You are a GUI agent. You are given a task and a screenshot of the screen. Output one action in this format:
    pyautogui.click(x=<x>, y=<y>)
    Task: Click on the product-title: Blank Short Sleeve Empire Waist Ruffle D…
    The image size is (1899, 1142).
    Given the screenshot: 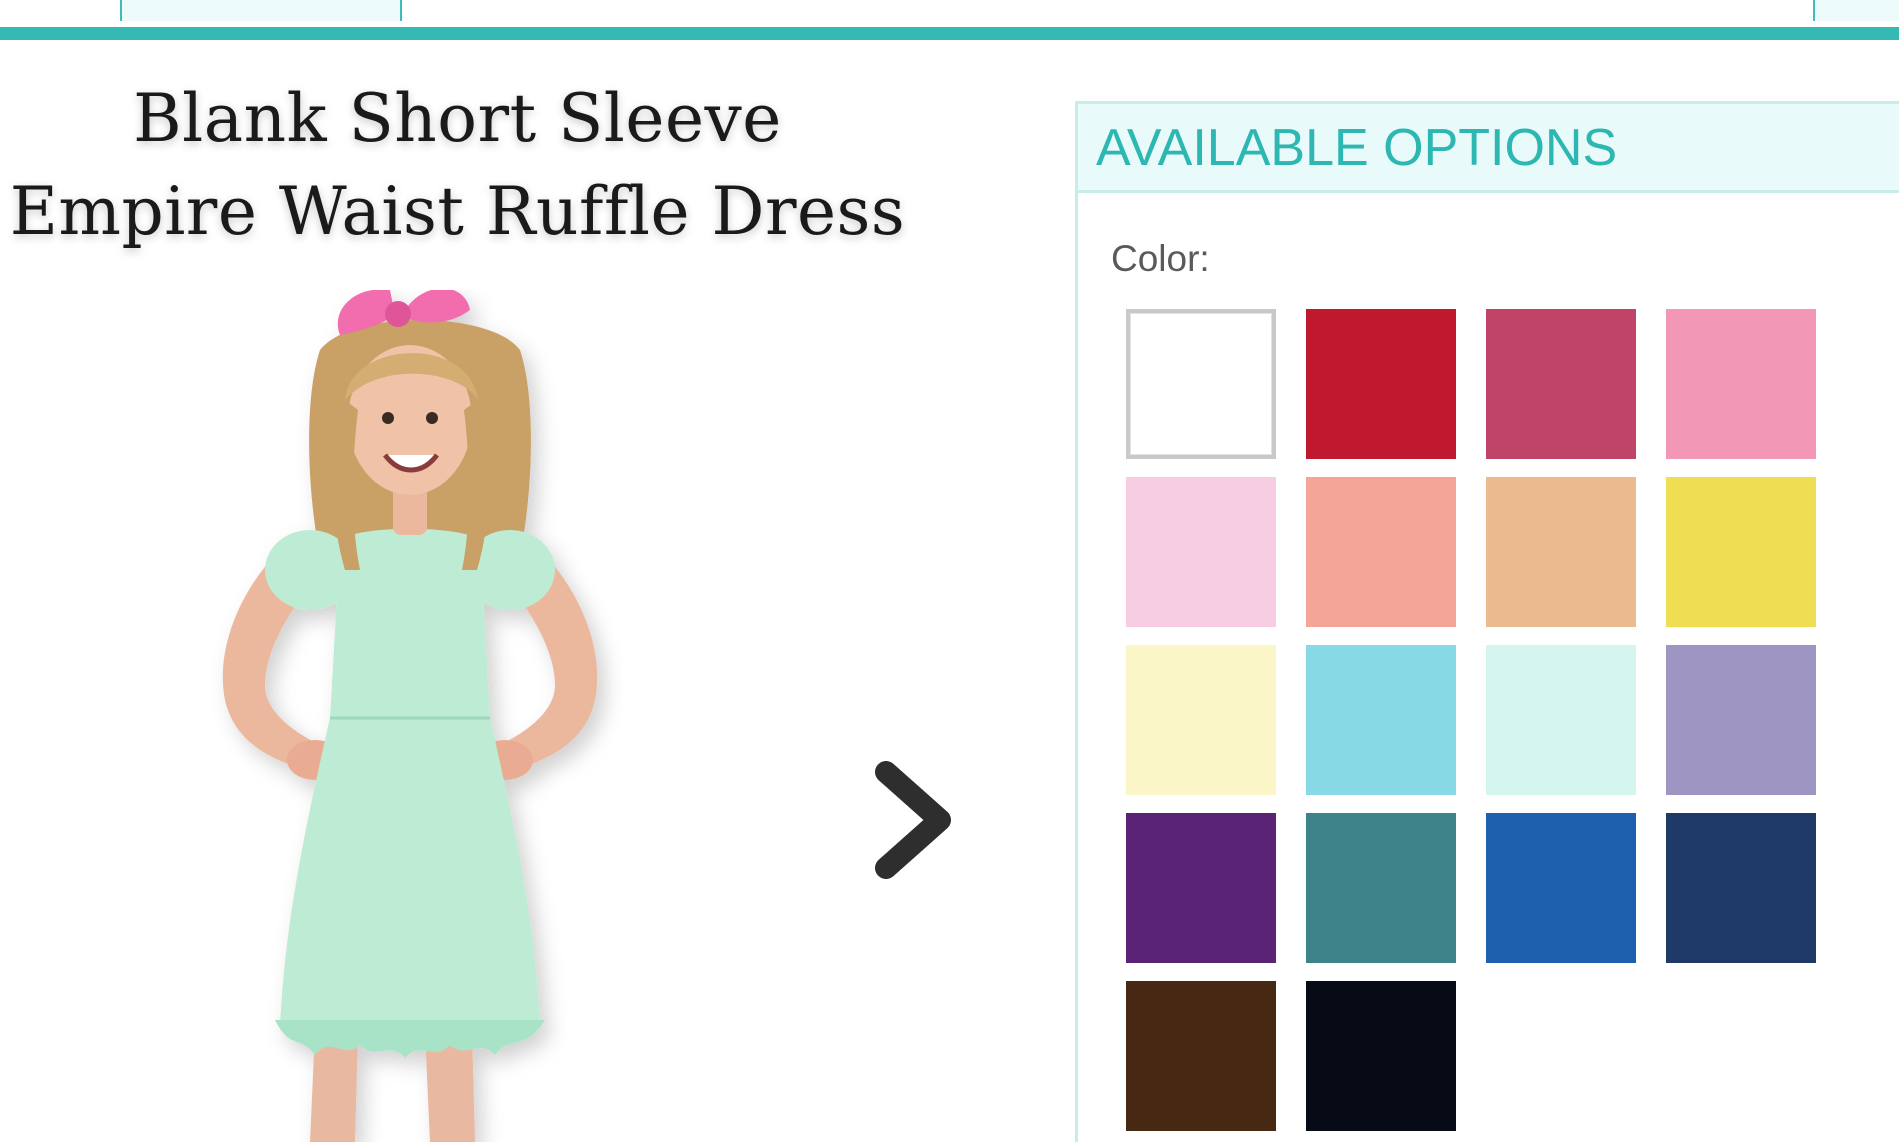 What is the action you would take?
    pyautogui.click(x=457, y=165)
    